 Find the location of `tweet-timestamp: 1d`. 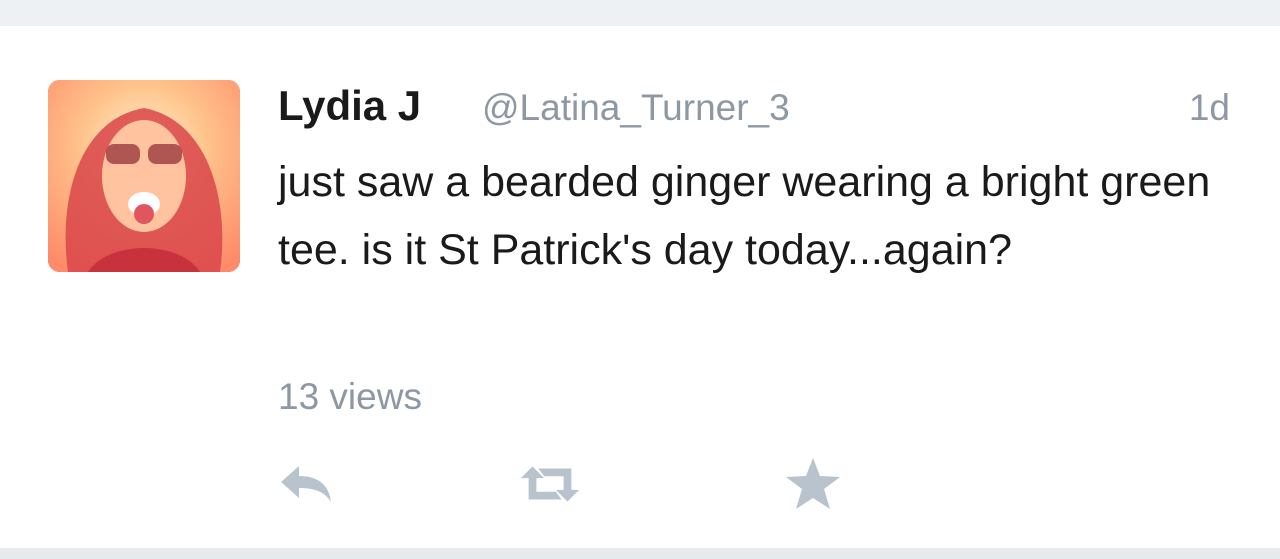

tweet-timestamp: 1d is located at coordinates (1209, 108).